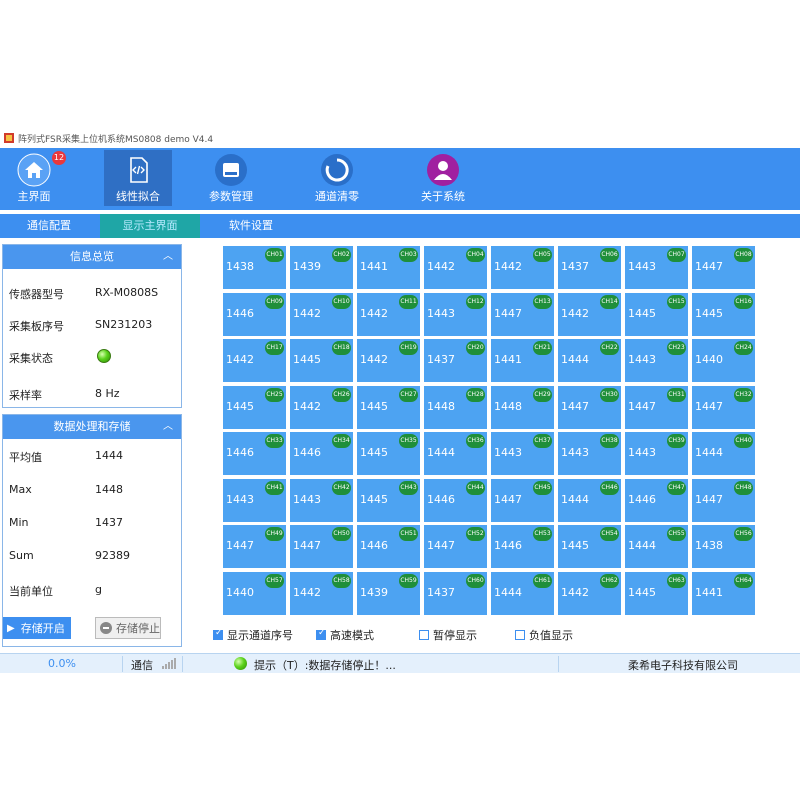  Describe the element at coordinates (109, 455) in the screenshot. I see `average-value: 1444` at that location.